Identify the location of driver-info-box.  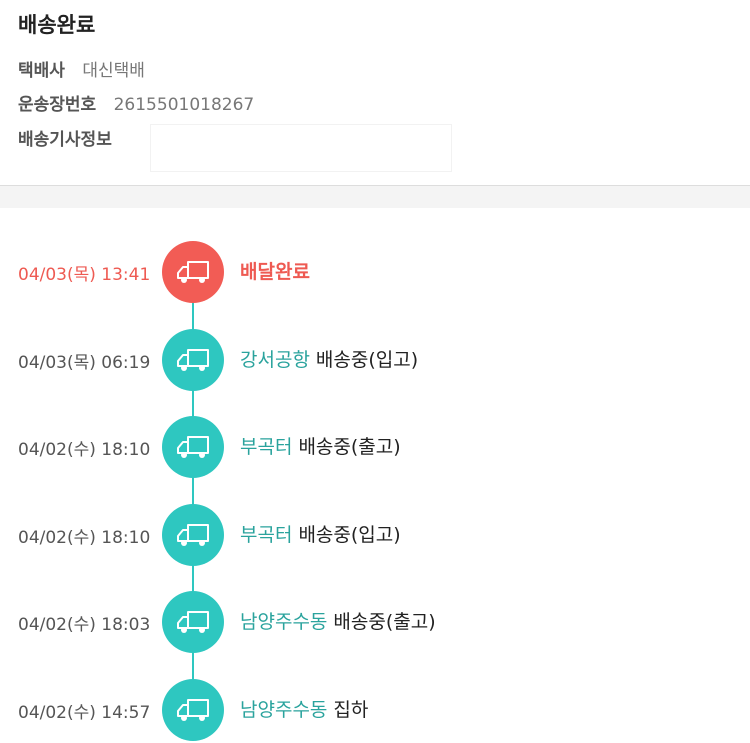
(301, 148).